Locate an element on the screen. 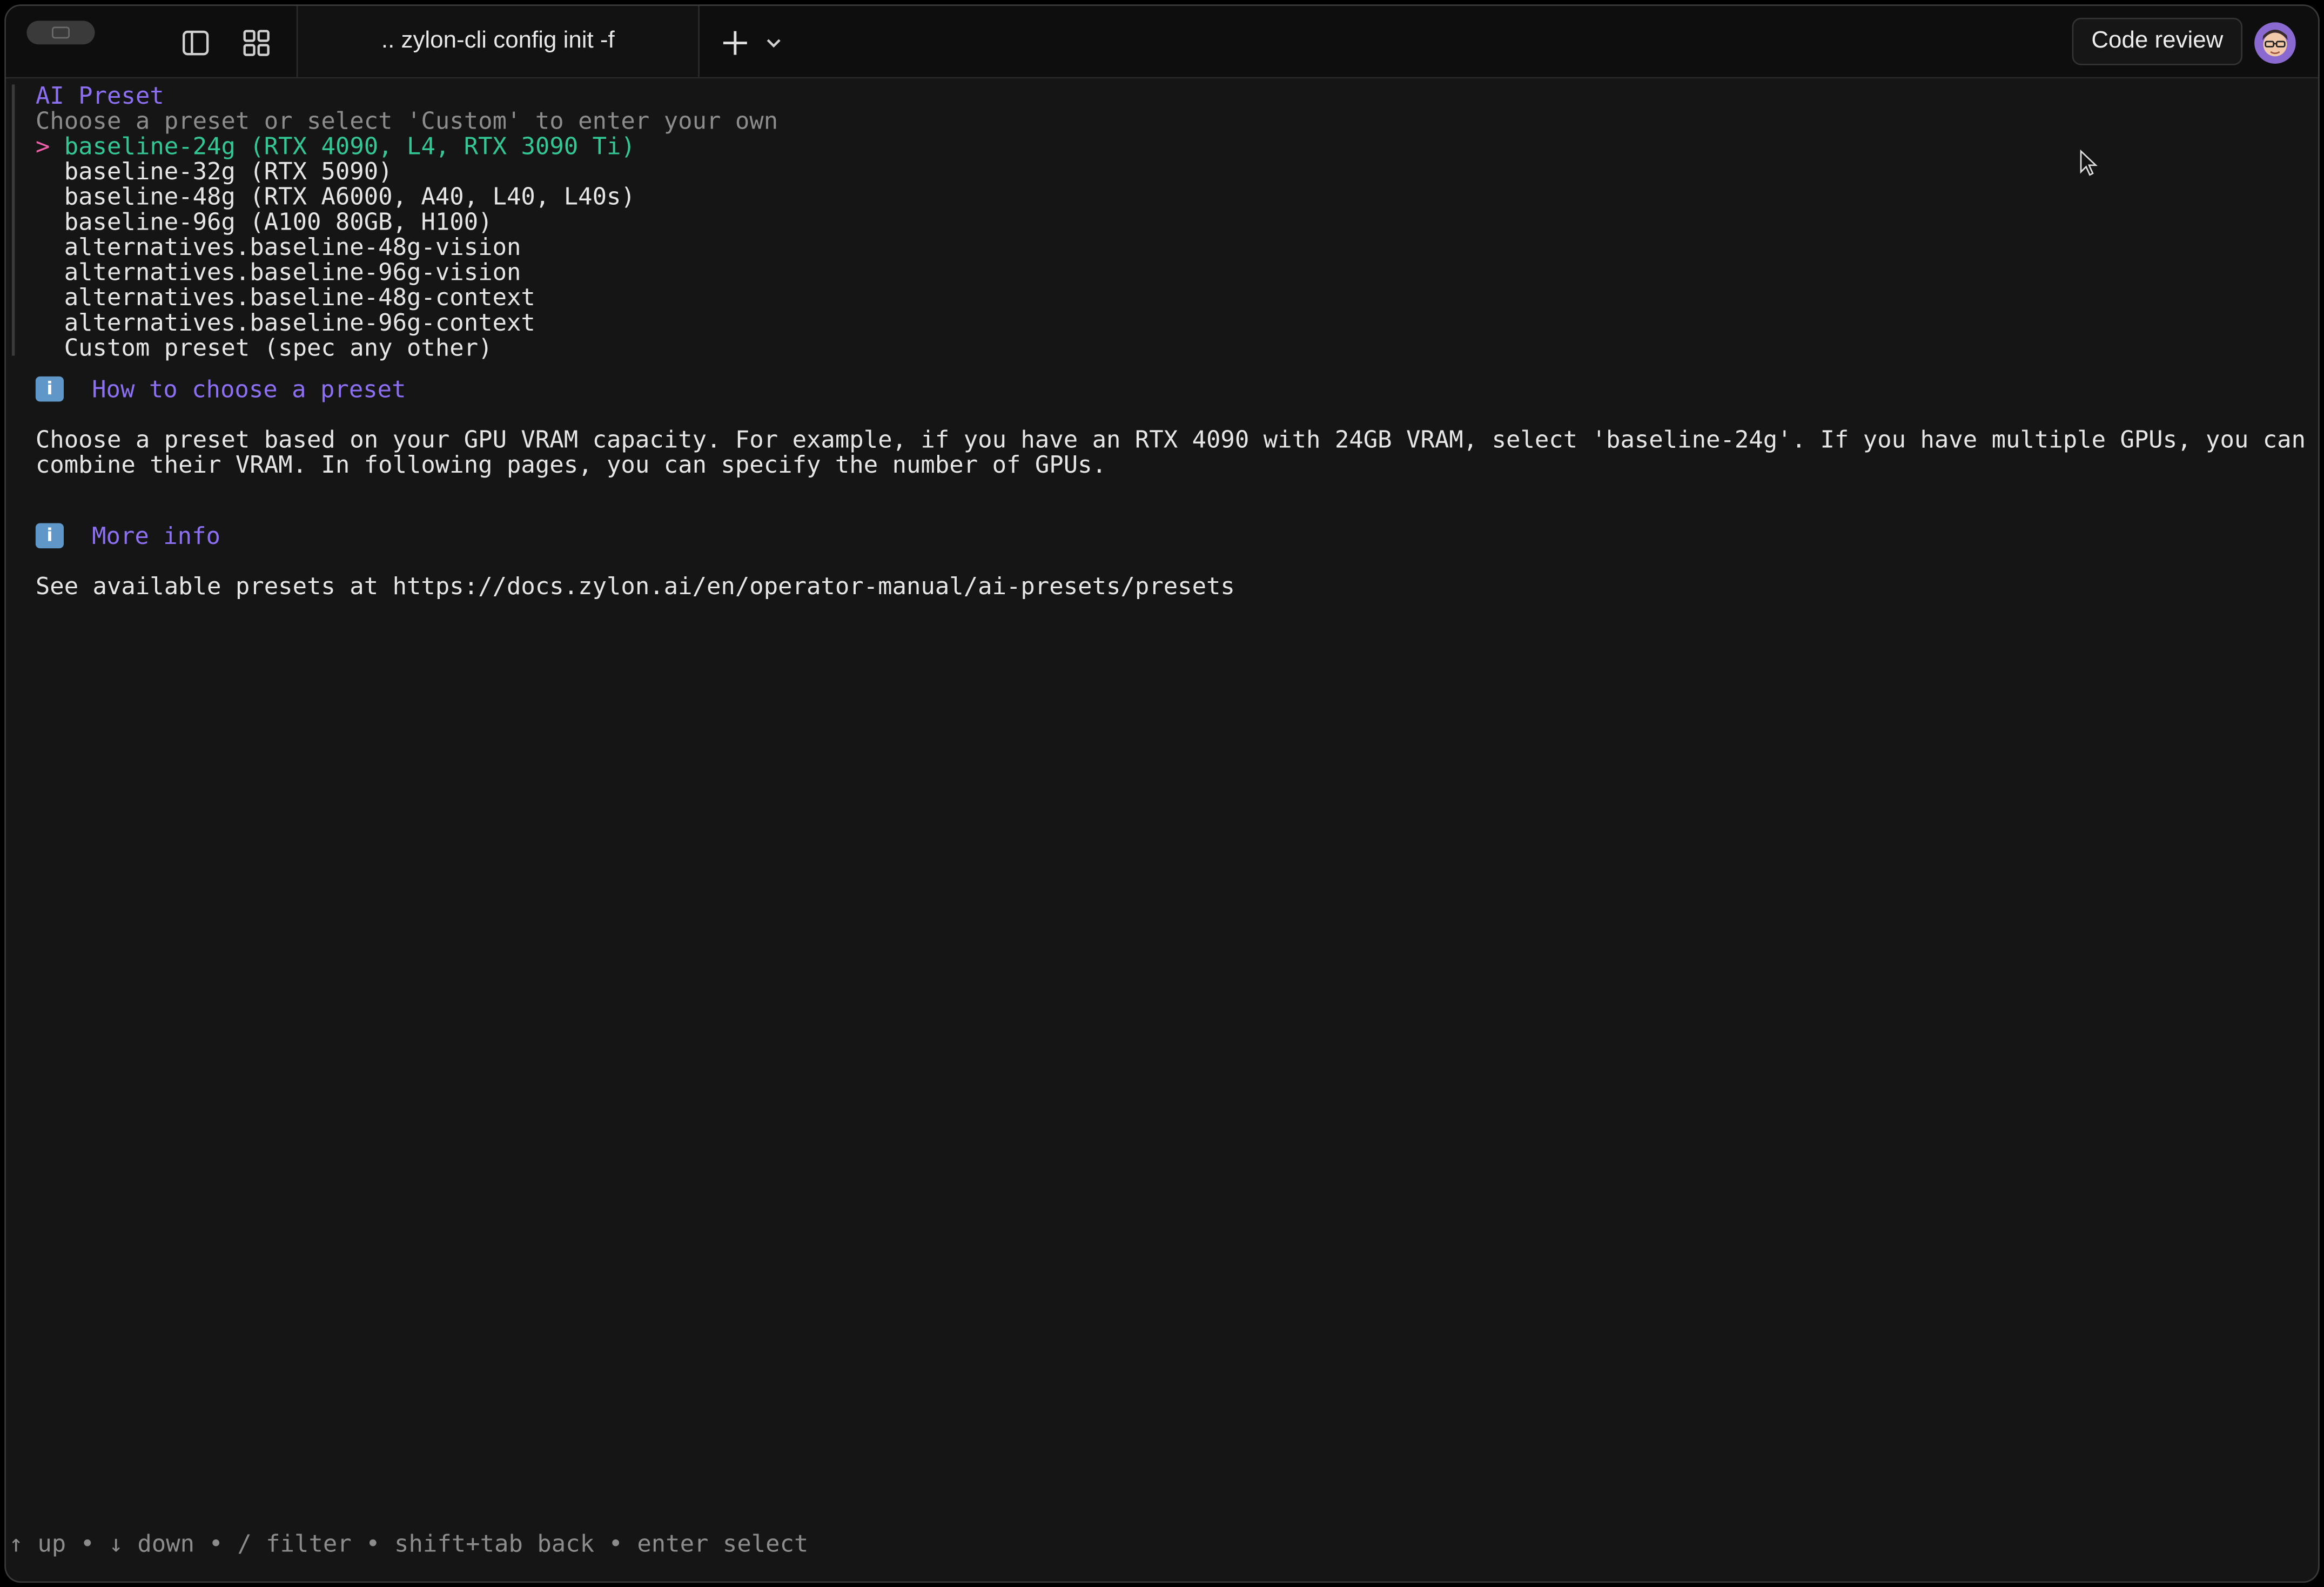 The width and height of the screenshot is (2324, 1587). tab-title: .. zylon-cli config init -f is located at coordinates (498, 40).